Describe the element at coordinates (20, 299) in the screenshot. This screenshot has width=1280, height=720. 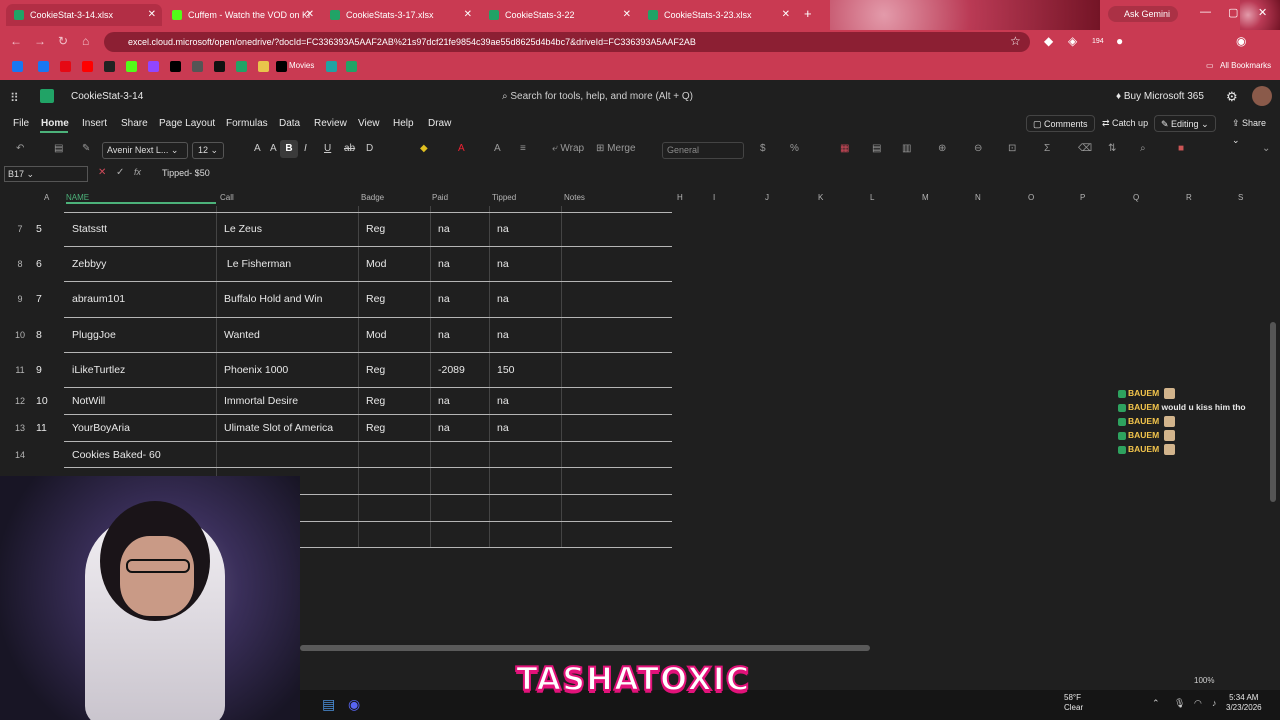
I see `row-number: 9` at that location.